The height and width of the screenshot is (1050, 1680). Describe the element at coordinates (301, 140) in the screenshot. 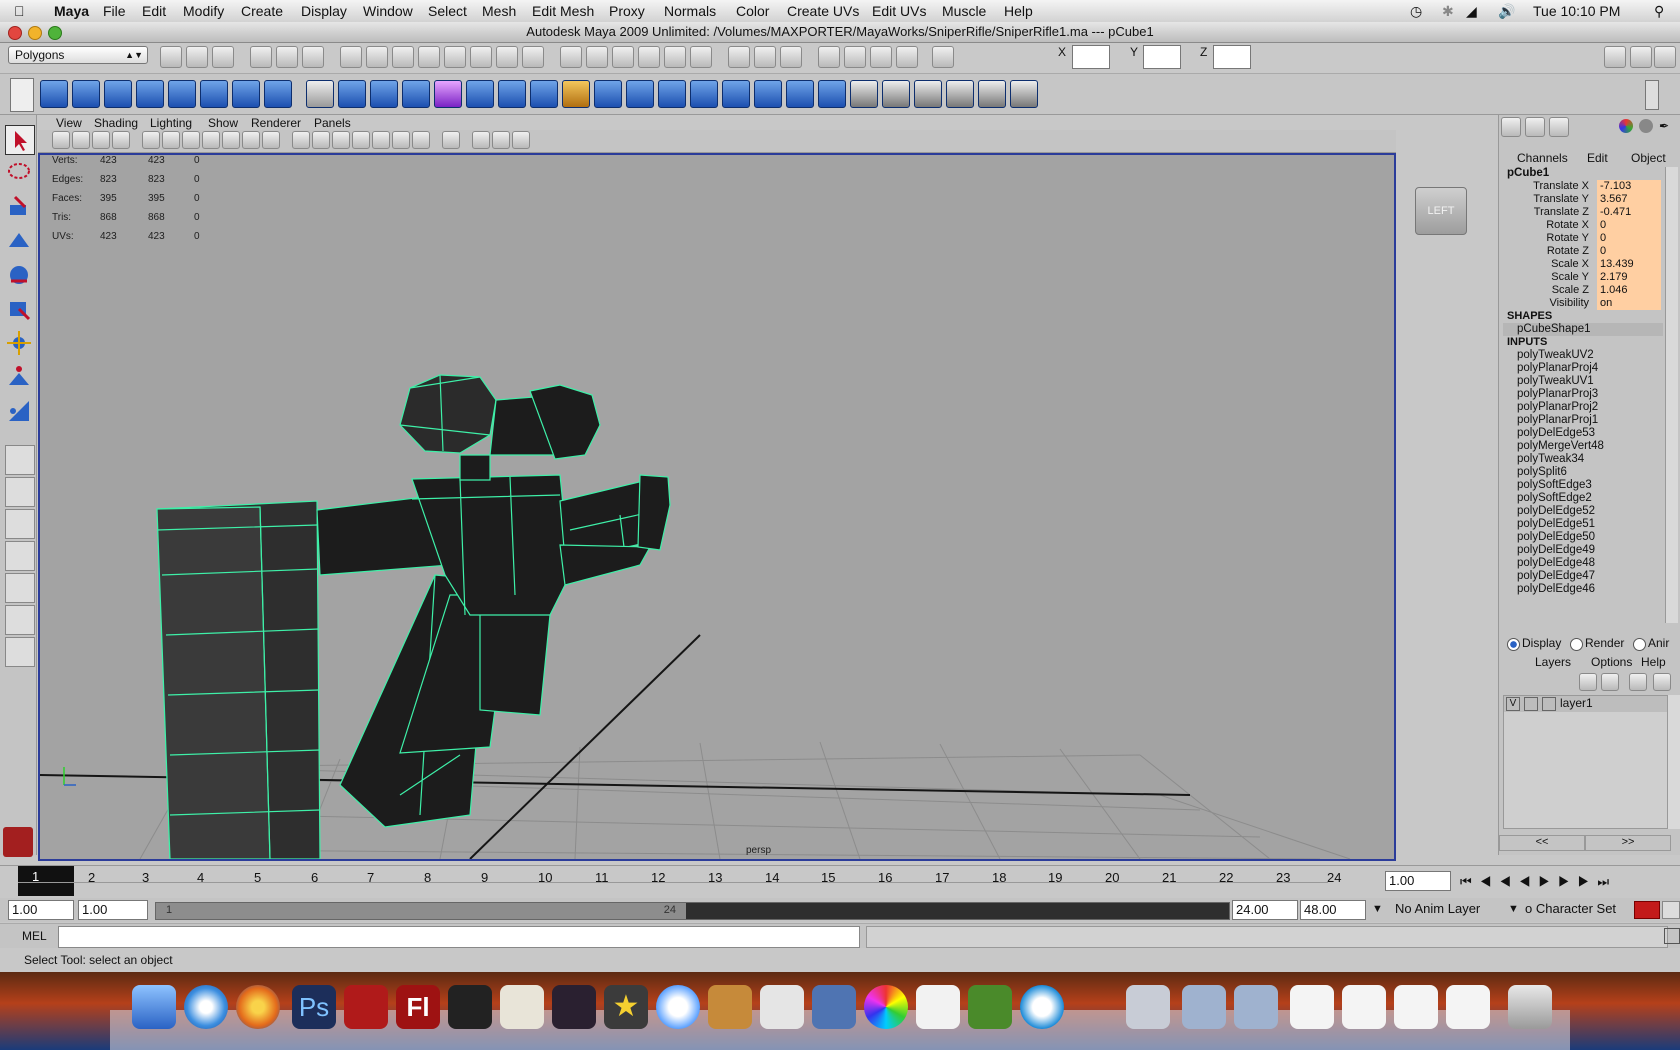

I see `wireframe-icon` at that location.